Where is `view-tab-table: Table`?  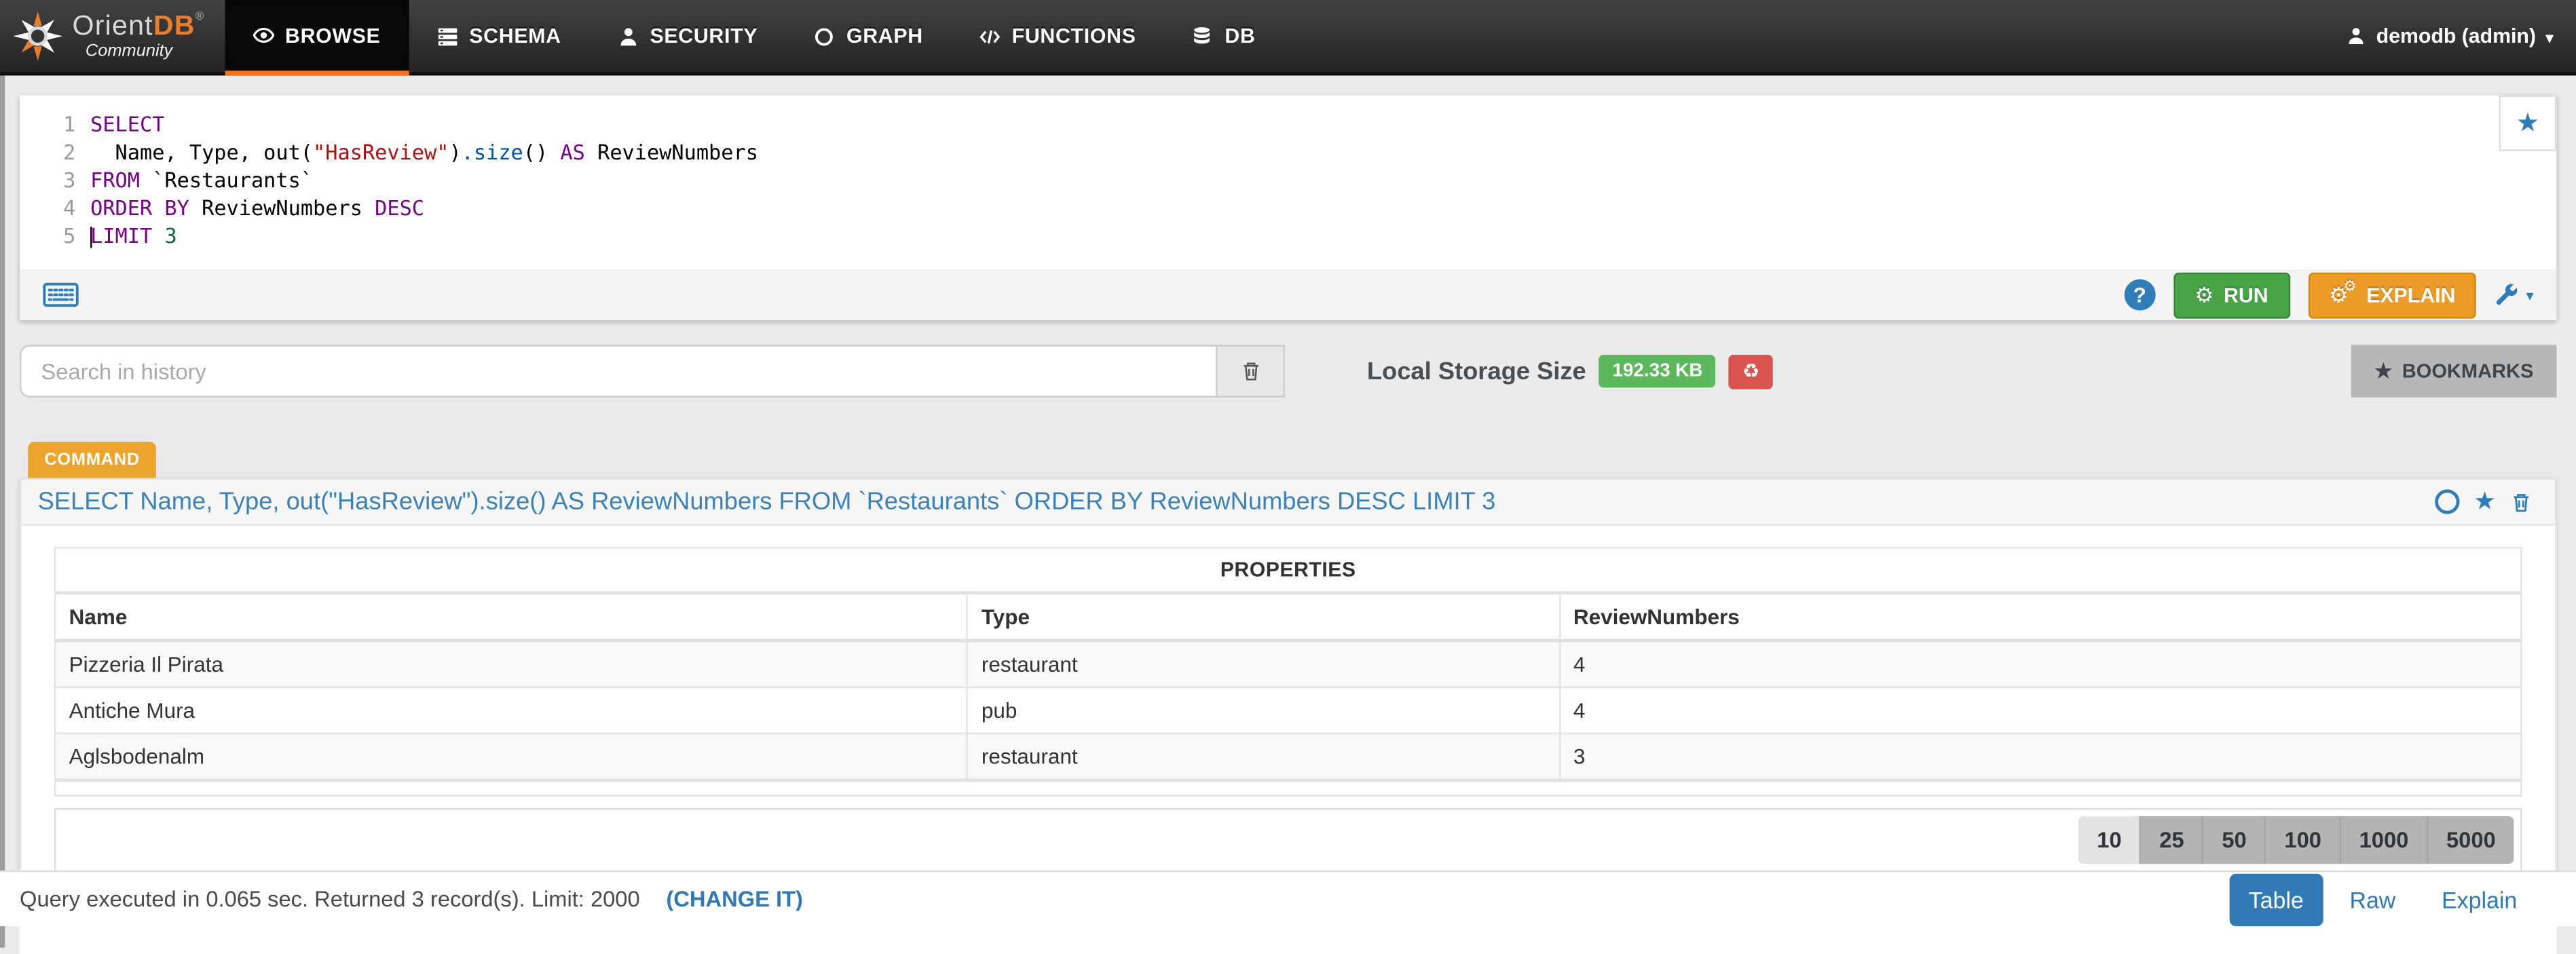
view-tab-table: Table is located at coordinates (2276, 899).